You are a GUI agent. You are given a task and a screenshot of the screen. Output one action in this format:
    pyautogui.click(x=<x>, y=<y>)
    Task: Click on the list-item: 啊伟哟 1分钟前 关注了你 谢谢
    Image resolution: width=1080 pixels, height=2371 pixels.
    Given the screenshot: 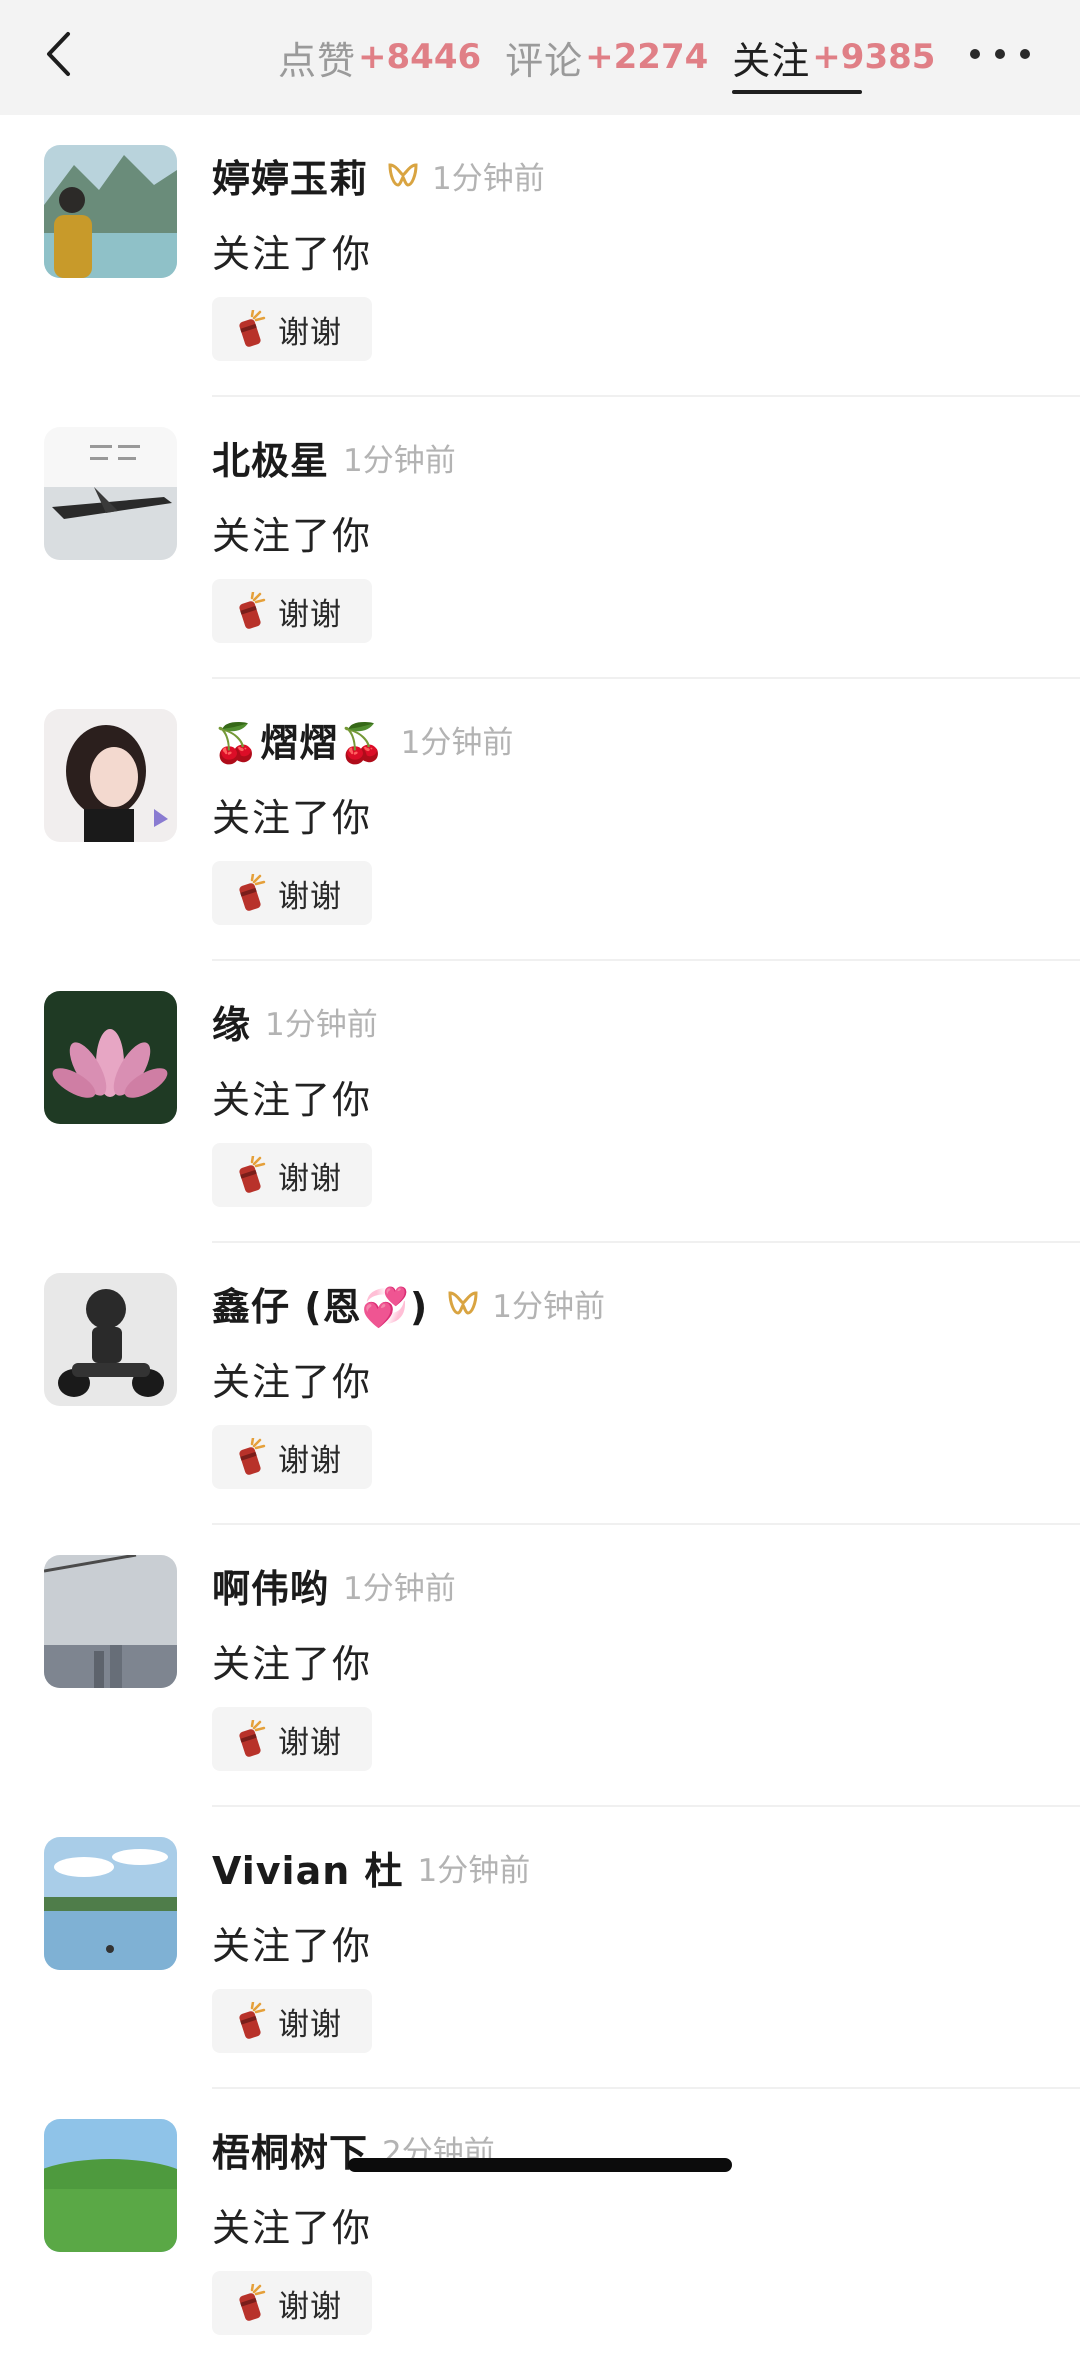 What is the action you would take?
    pyautogui.click(x=540, y=1666)
    